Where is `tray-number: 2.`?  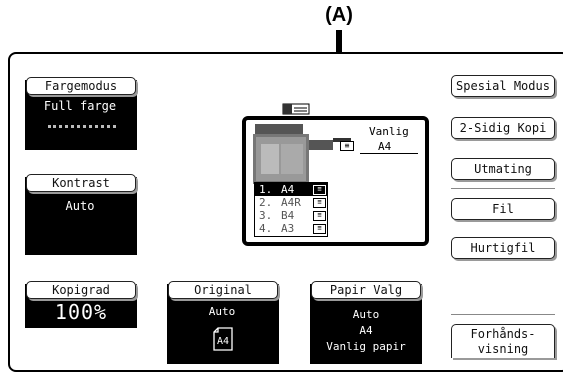 tray-number: 2. is located at coordinates (266, 202).